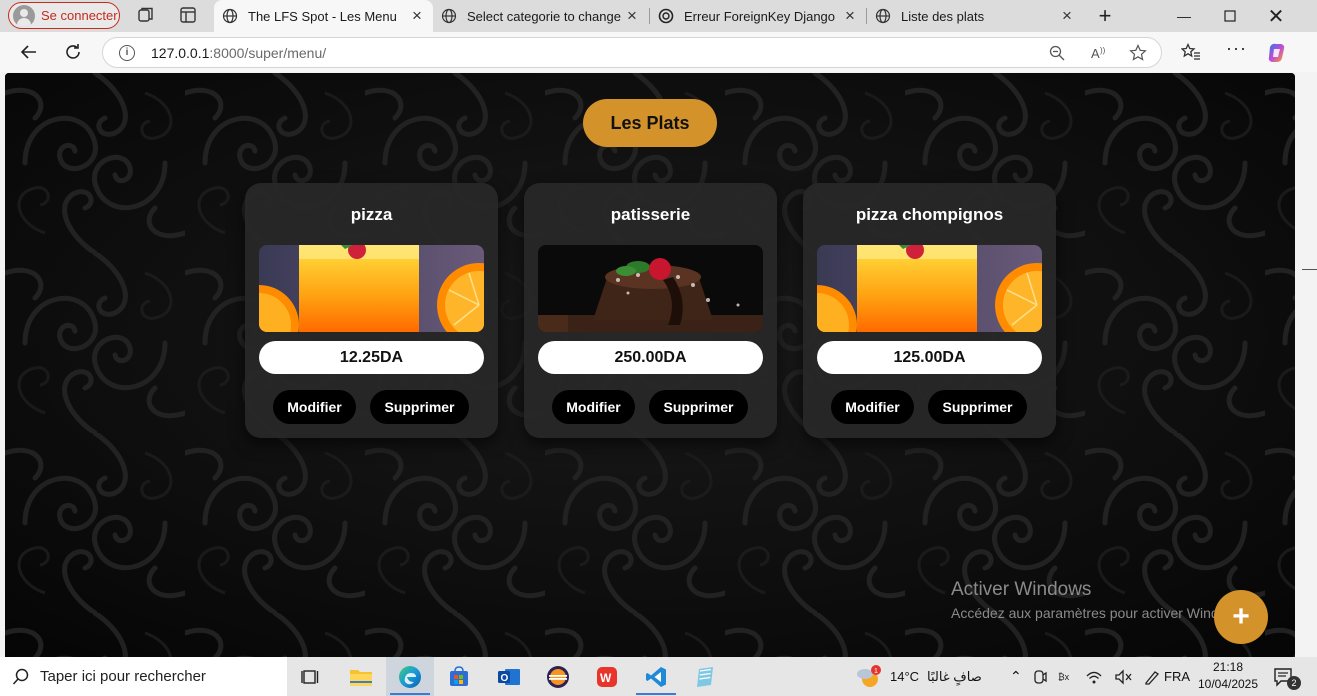 This screenshot has width=1317, height=696. I want to click on back-button, so click(29, 52).